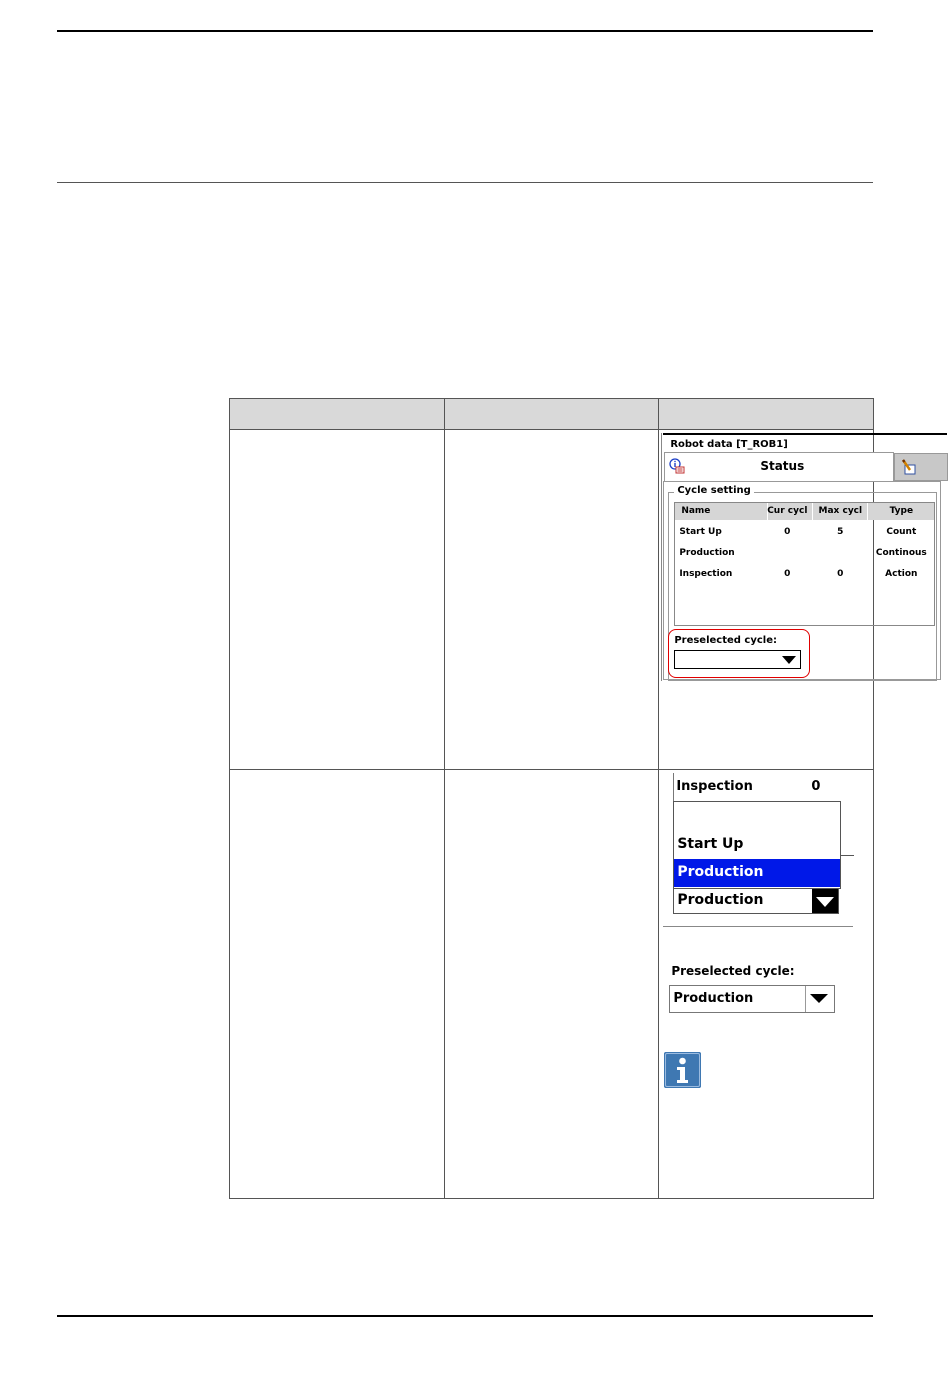 Image resolution: width=950 pixels, height=1378 pixels. I want to click on callout-line, so click(847, 855).